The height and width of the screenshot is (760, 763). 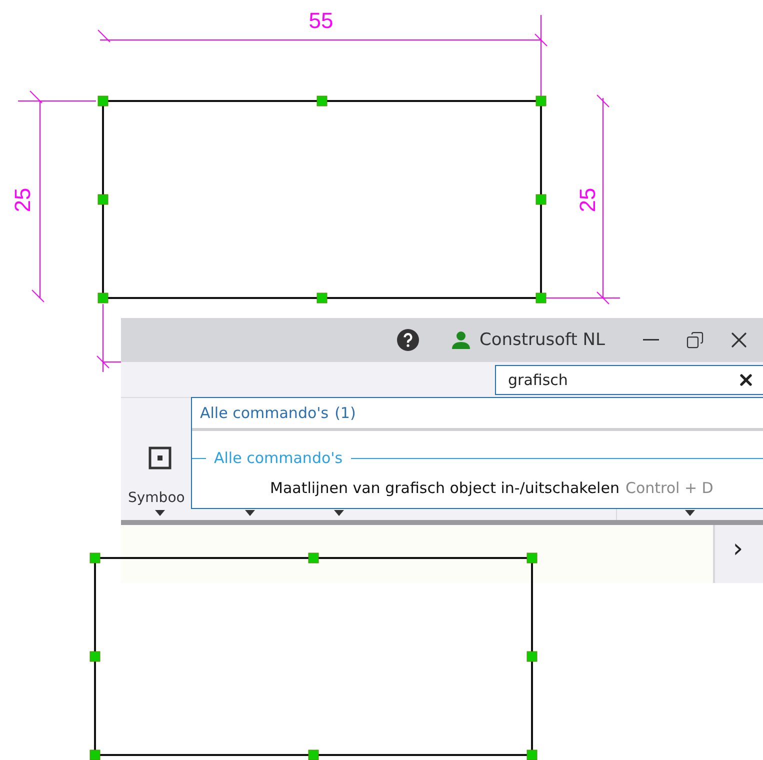 What do you see at coordinates (461, 340) in the screenshot?
I see `user-icon` at bounding box center [461, 340].